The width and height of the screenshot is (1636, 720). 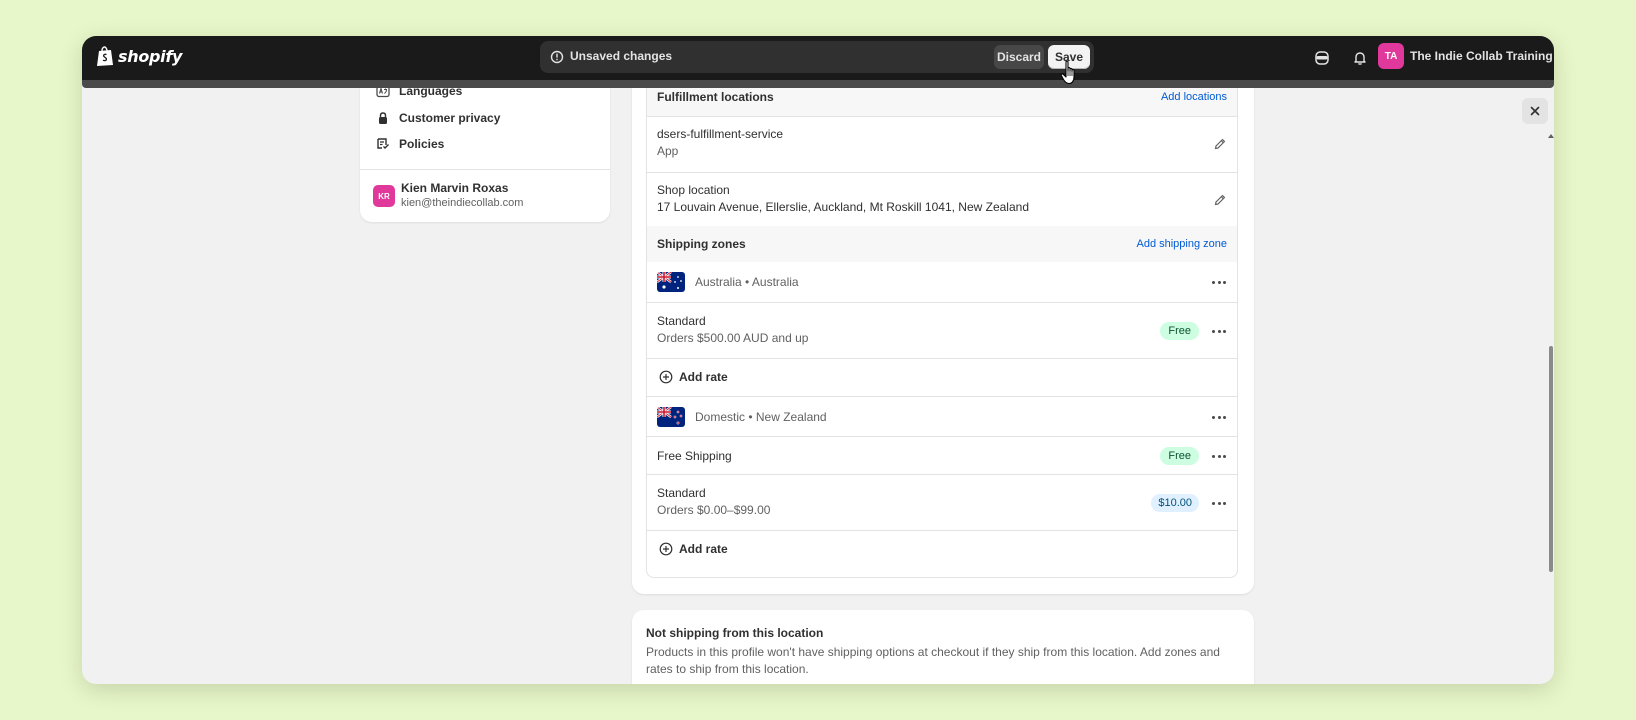 I want to click on sidebar-item-label: Policies, so click(x=422, y=144).